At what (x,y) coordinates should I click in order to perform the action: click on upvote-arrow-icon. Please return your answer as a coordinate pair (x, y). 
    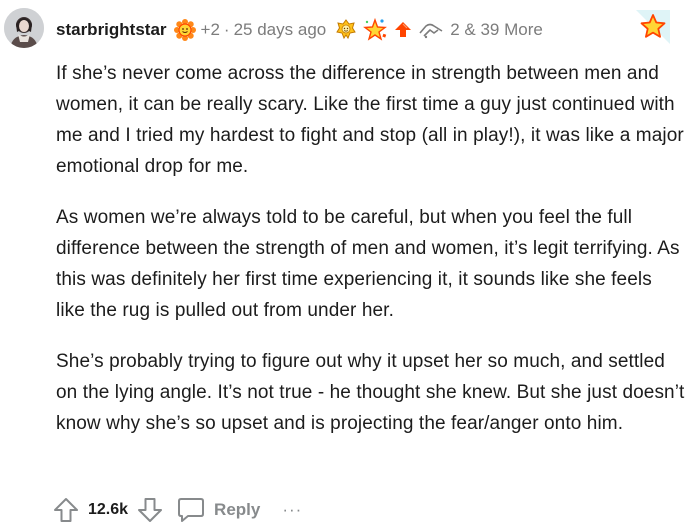
    Looking at the image, I should click on (66, 510).